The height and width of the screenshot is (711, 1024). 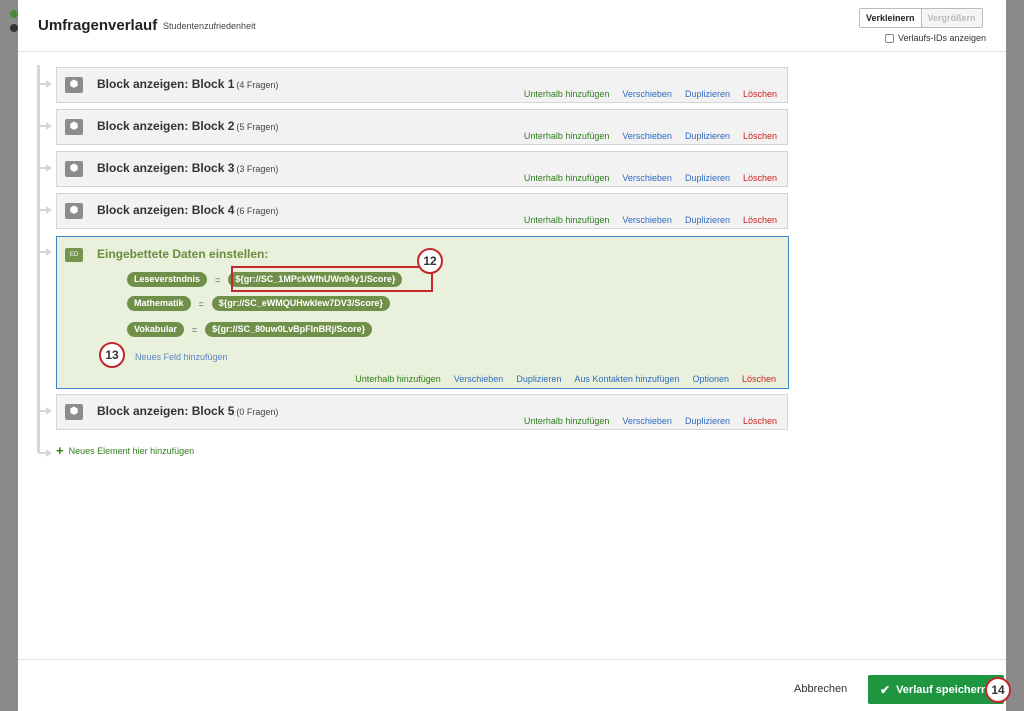 I want to click on show-ids-toggle: Verlaufs-IDs anzeigen, so click(x=935, y=38).